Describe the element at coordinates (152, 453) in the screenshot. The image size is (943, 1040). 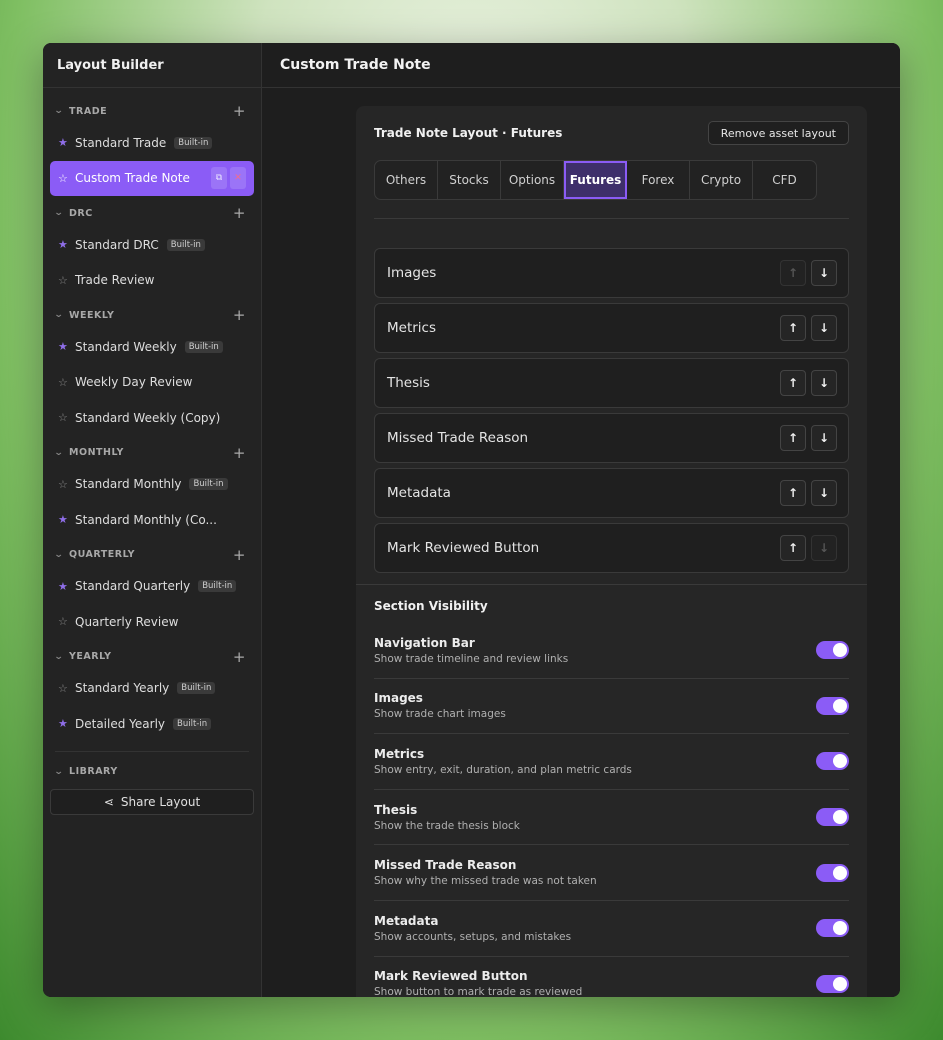
I see `group-header-monthly: ⌄ MONTHLY +` at that location.